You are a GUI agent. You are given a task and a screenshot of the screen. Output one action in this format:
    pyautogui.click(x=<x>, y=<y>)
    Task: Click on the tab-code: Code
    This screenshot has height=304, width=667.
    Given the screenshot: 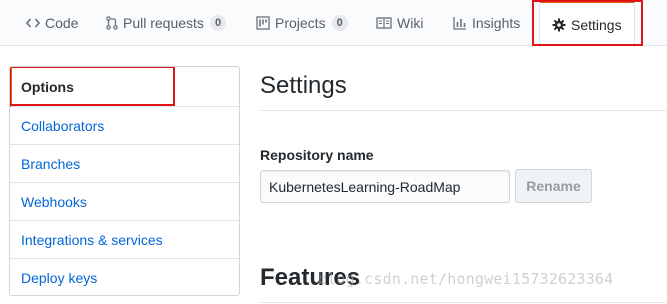 What is the action you would take?
    pyautogui.click(x=52, y=23)
    